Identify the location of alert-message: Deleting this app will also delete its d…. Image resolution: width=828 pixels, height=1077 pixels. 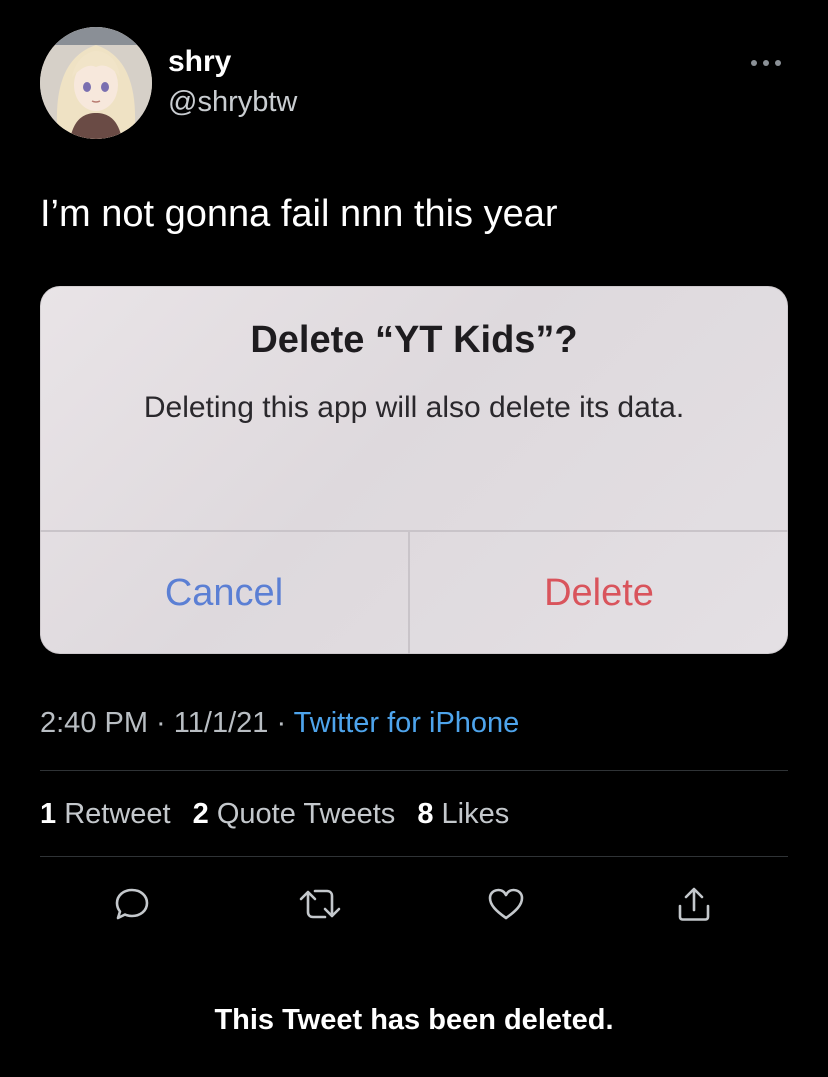
(414, 407).